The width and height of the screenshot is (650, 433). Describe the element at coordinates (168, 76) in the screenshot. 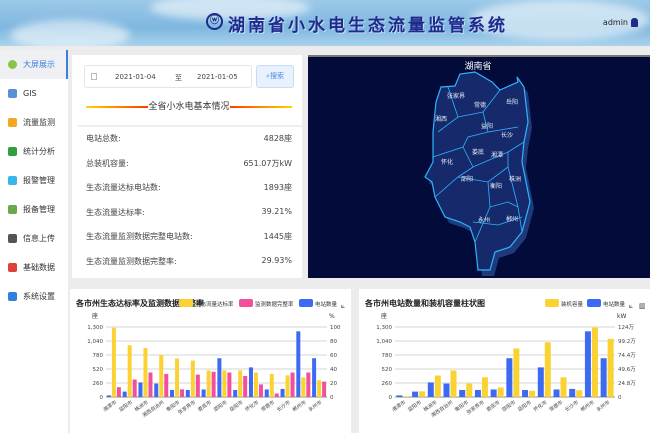

I see `date-range-picker: 2021-01-04 至 2021-01-05` at that location.